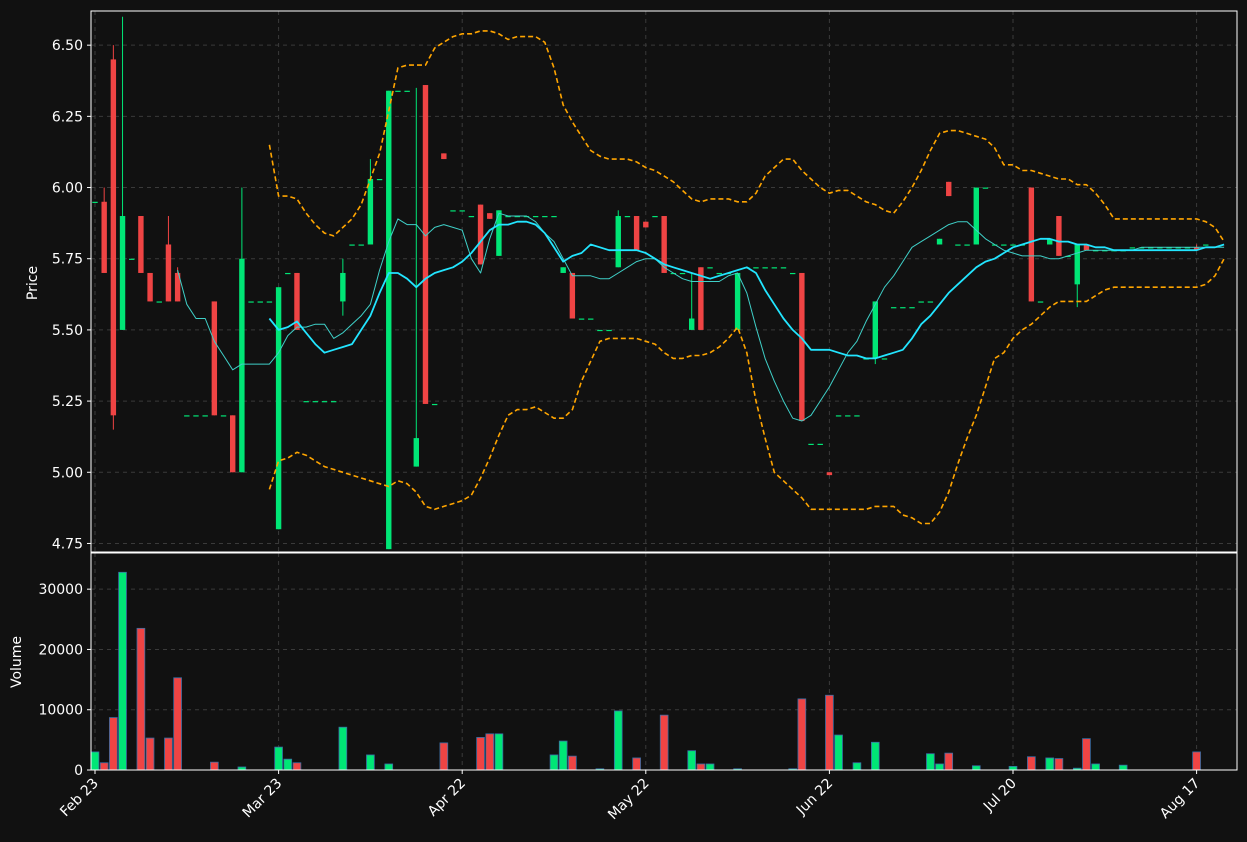 This screenshot has width=1247, height=842. What do you see at coordinates (67, 46) in the screenshot?
I see `price-tick-label: 6.50` at bounding box center [67, 46].